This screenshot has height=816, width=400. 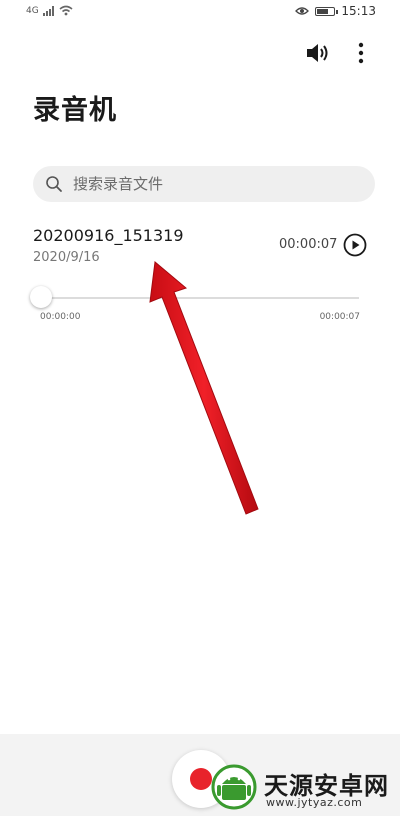 I want to click on search-icon, so click(x=54, y=184).